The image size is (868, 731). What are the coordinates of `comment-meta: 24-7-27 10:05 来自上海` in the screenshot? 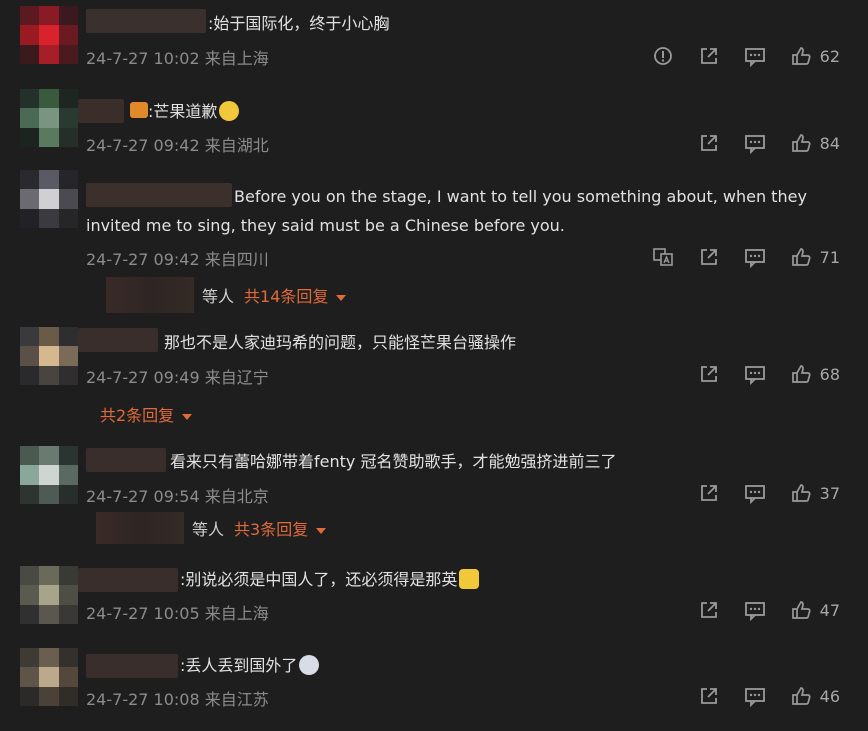 It's located at (177, 613).